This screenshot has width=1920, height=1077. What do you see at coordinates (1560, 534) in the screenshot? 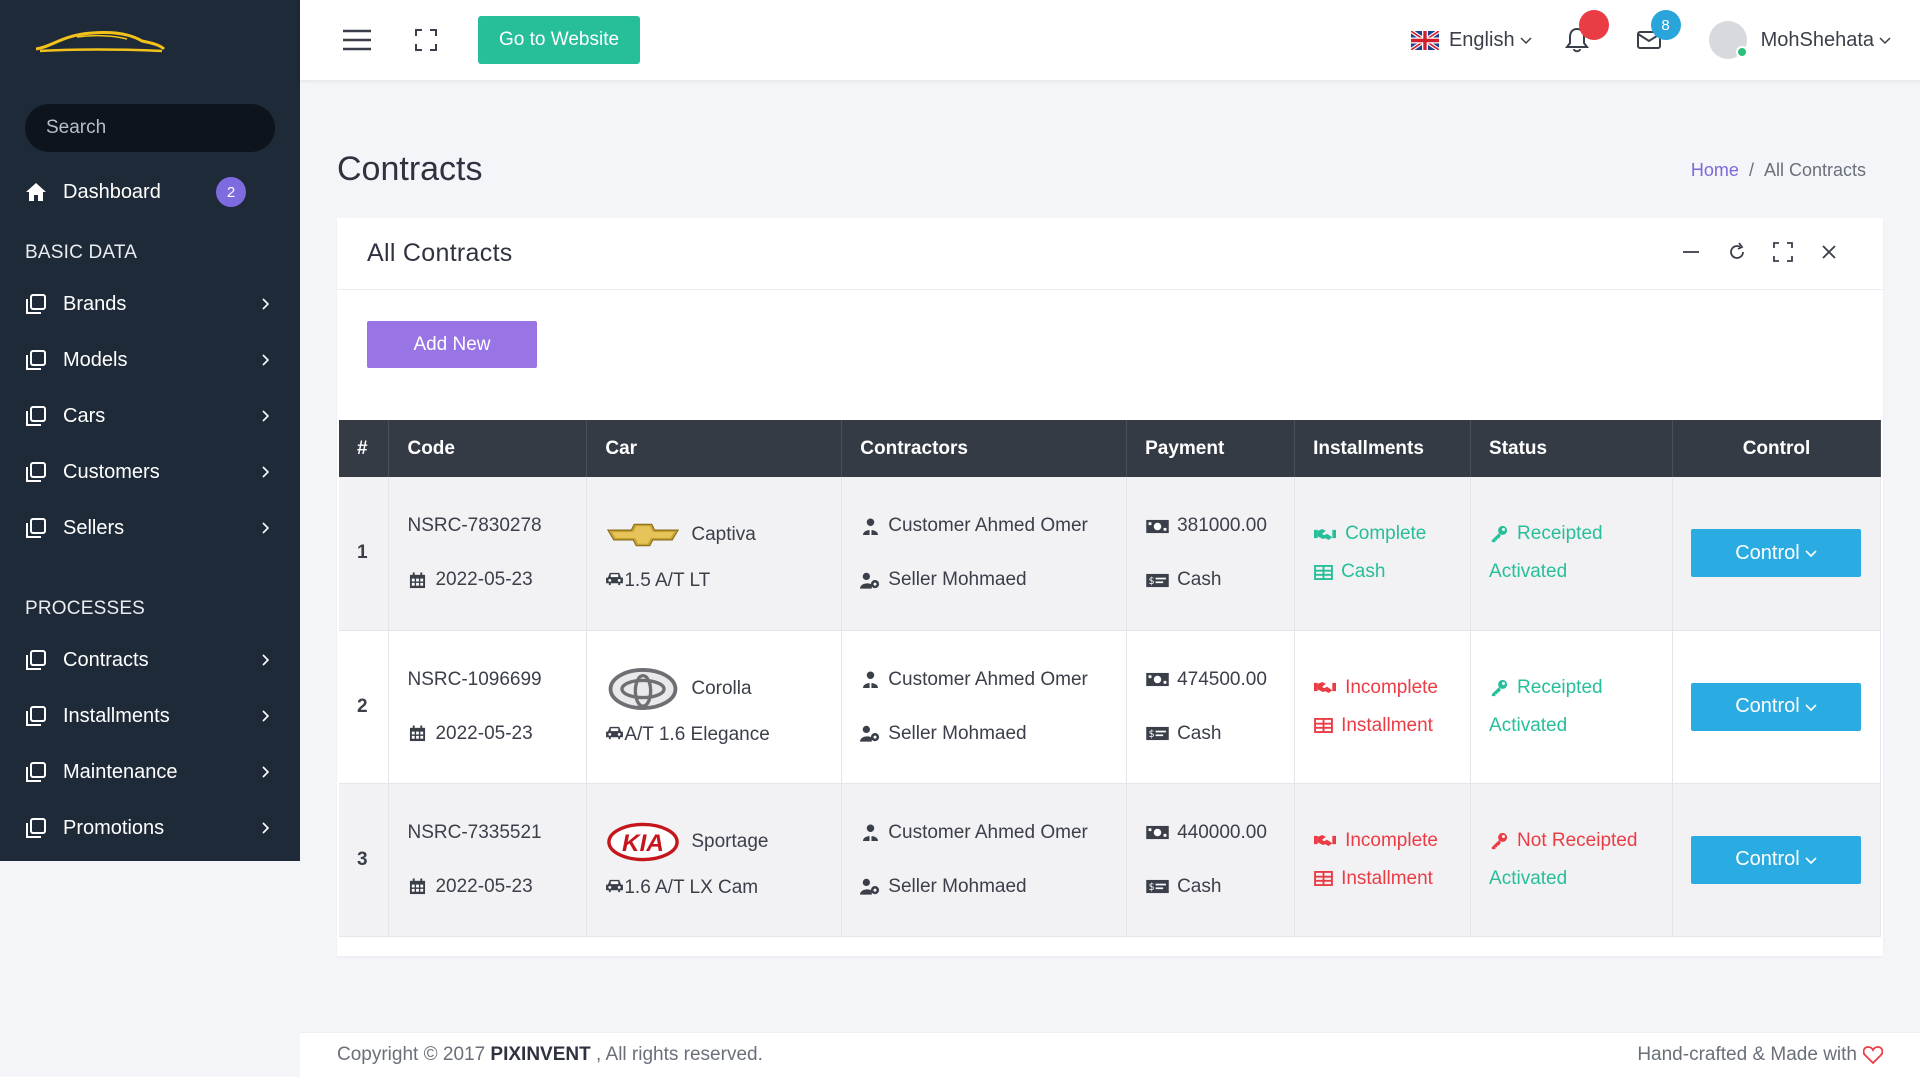
I see `receipt-status: Receipted` at bounding box center [1560, 534].